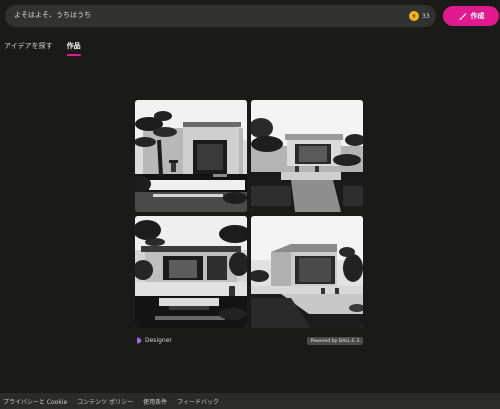 Image resolution: width=500 pixels, height=409 pixels. What do you see at coordinates (73, 48) in the screenshot?
I see `tab-creations: 作品` at bounding box center [73, 48].